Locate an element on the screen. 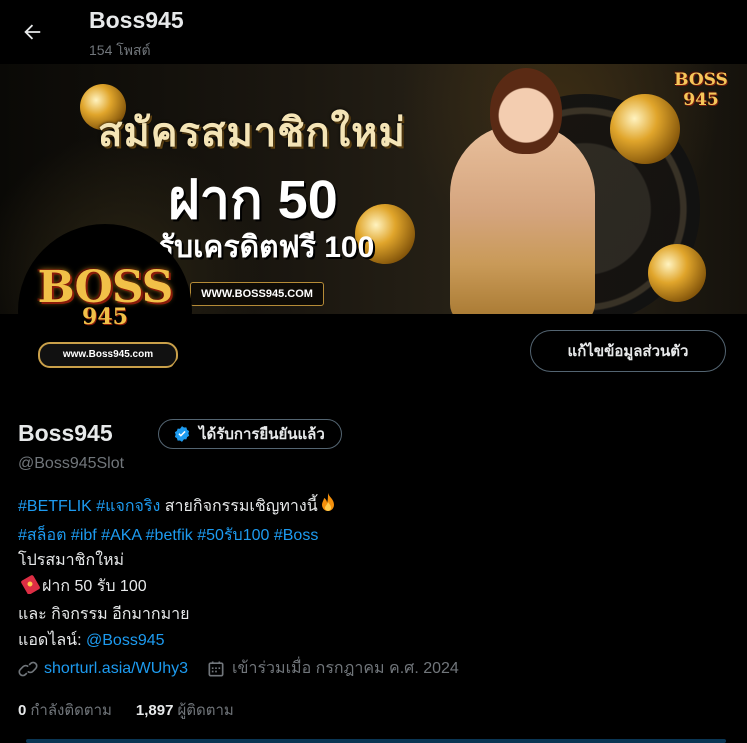 This screenshot has height=743, width=747. banner-url: WWW.BOSS945.COM is located at coordinates (257, 294).